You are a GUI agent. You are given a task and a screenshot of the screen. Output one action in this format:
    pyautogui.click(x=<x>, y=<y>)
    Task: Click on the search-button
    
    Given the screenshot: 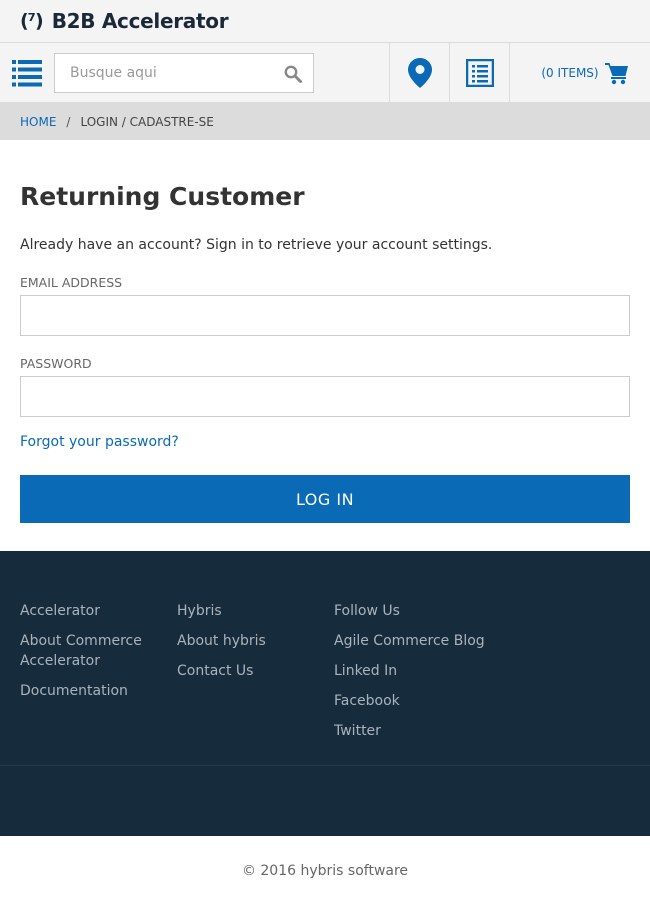 What is the action you would take?
    pyautogui.click(x=293, y=74)
    